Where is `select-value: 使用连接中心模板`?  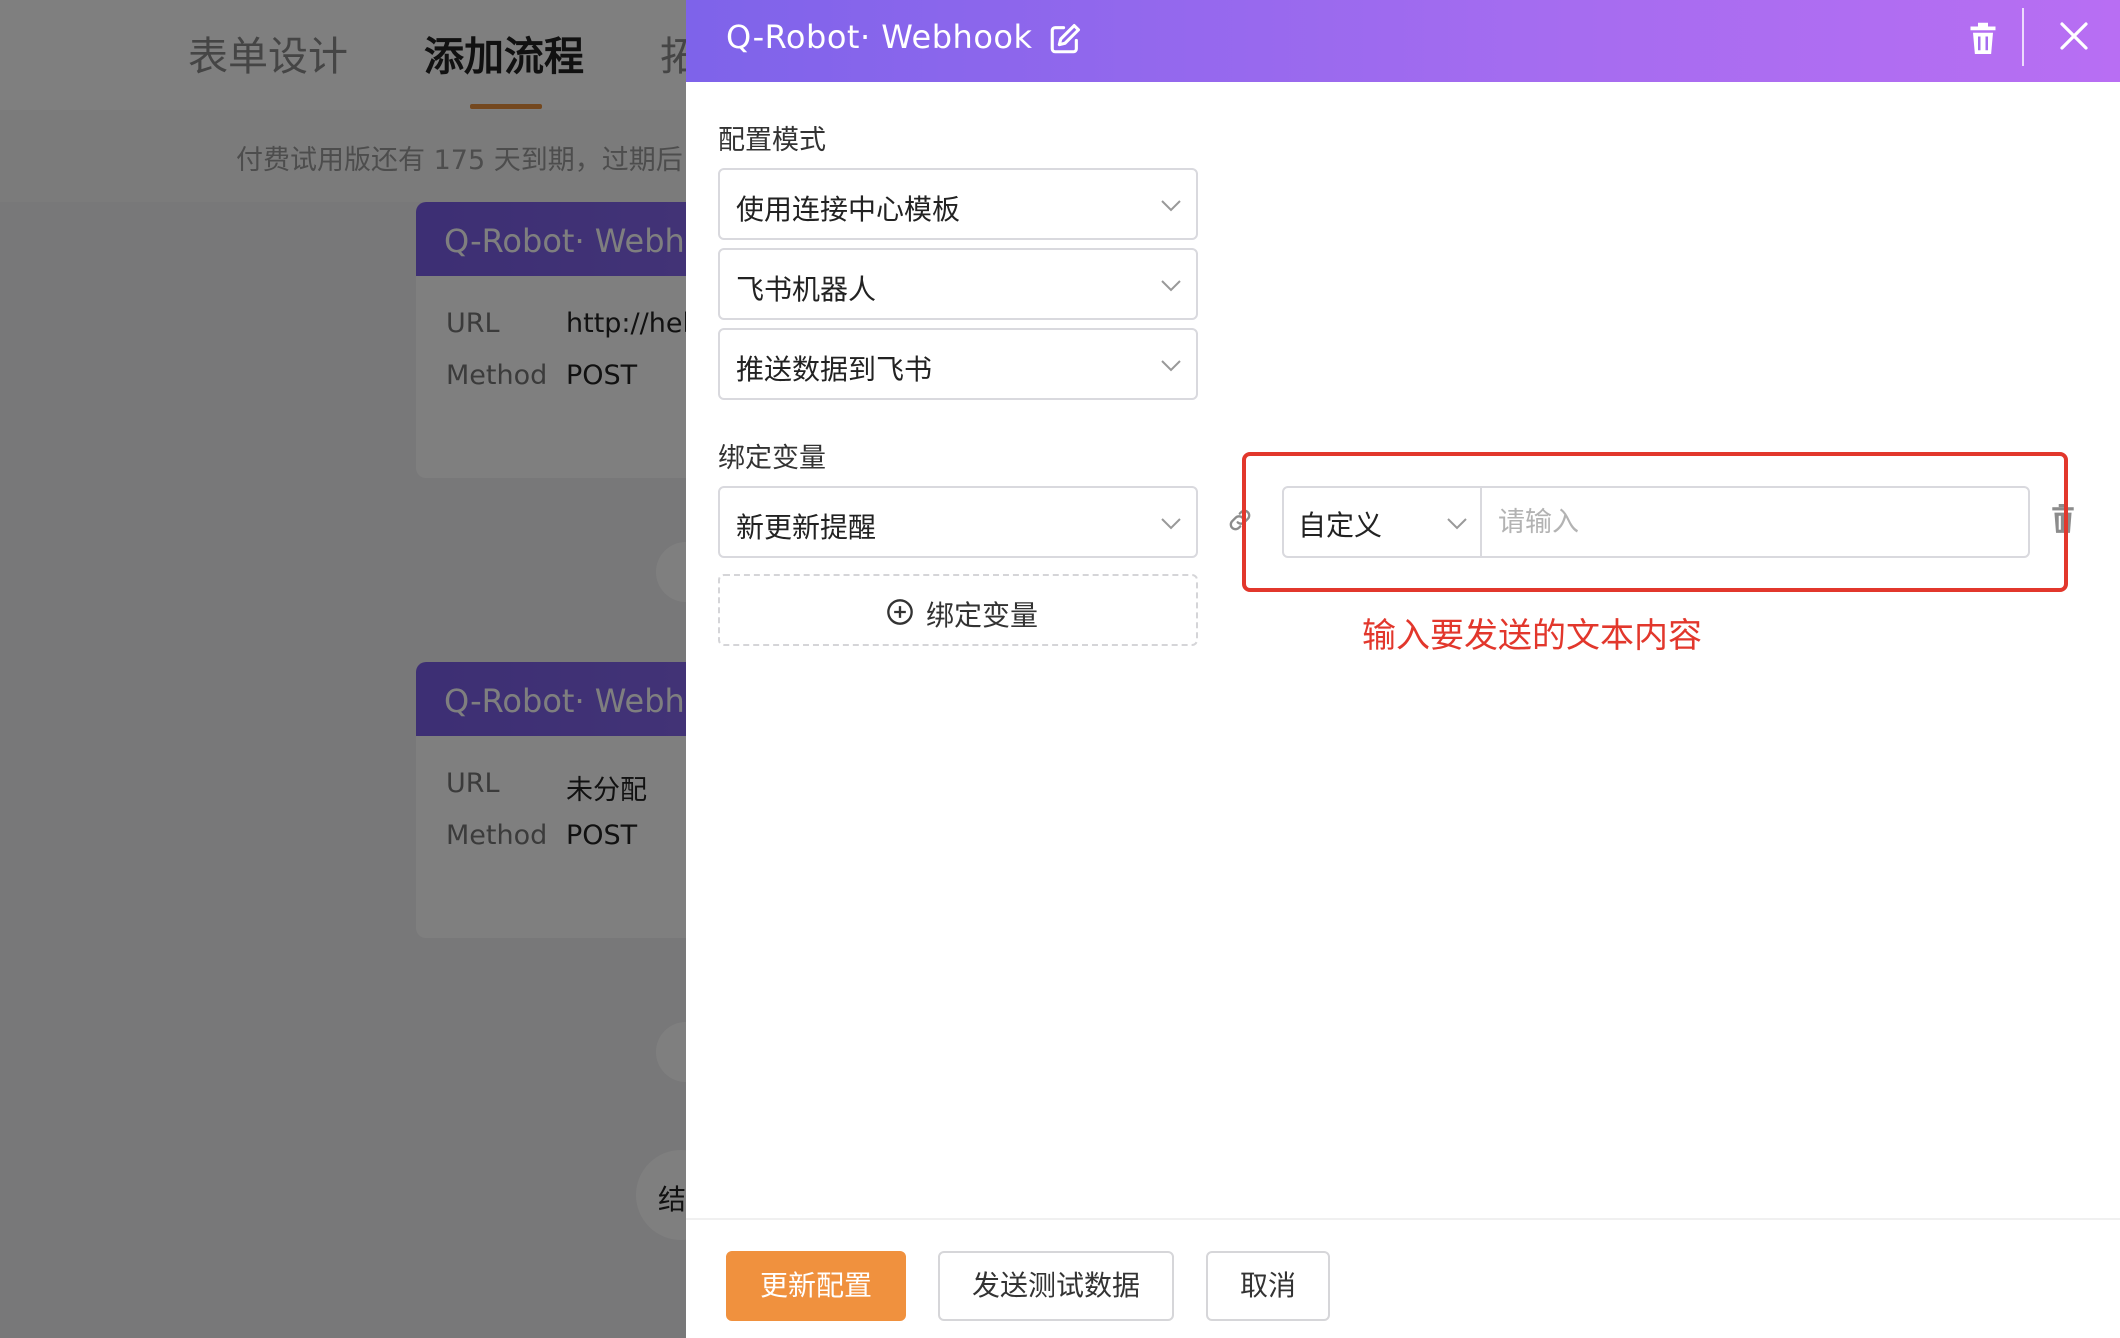
select-value: 使用连接中心模板 is located at coordinates (848, 209).